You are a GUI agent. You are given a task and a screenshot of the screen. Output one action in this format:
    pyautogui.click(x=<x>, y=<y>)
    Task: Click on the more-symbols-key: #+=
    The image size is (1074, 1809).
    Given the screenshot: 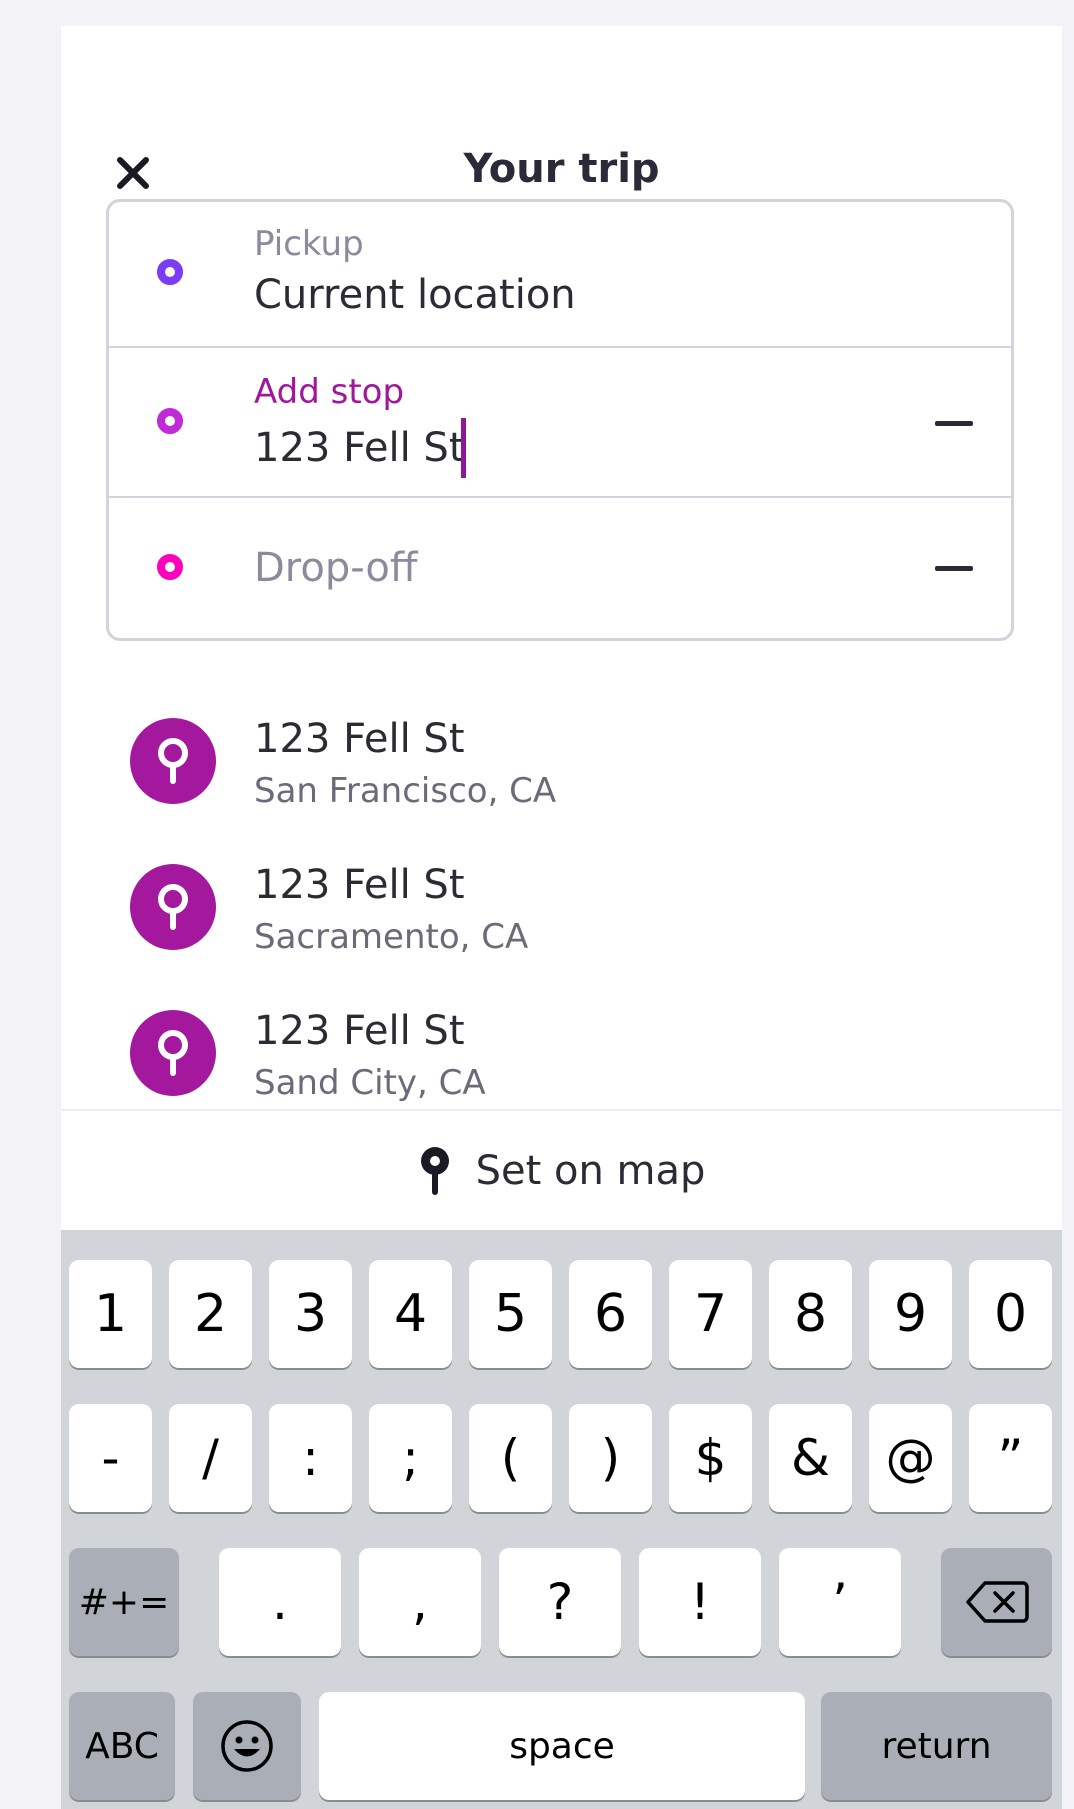 What is the action you would take?
    pyautogui.click(x=124, y=1602)
    